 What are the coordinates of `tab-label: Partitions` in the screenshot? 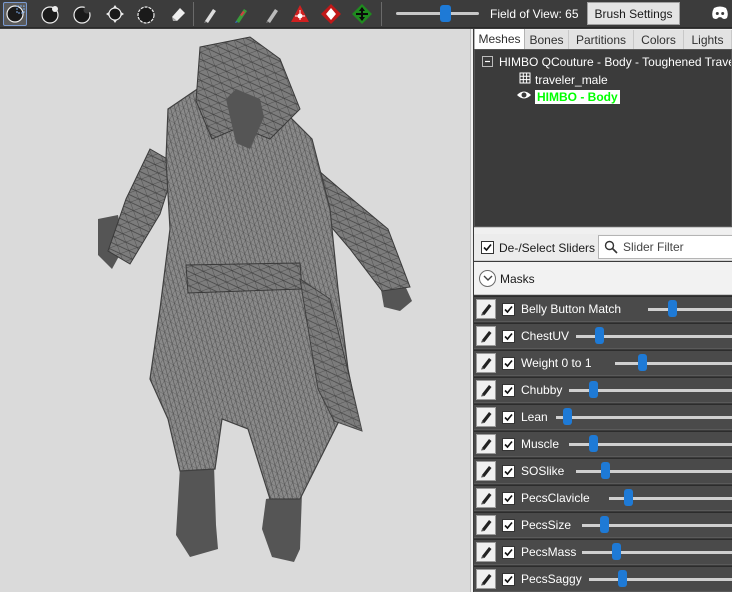 It's located at (601, 39).